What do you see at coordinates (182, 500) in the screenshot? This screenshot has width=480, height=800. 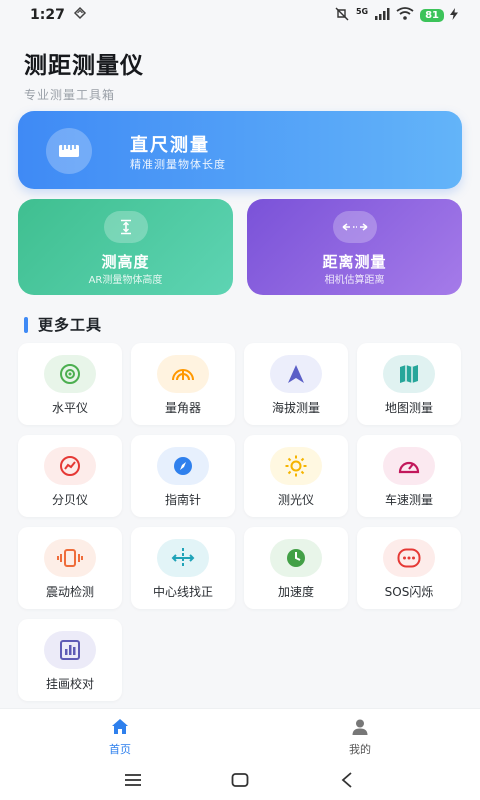 I see `tool-label: 指南针` at bounding box center [182, 500].